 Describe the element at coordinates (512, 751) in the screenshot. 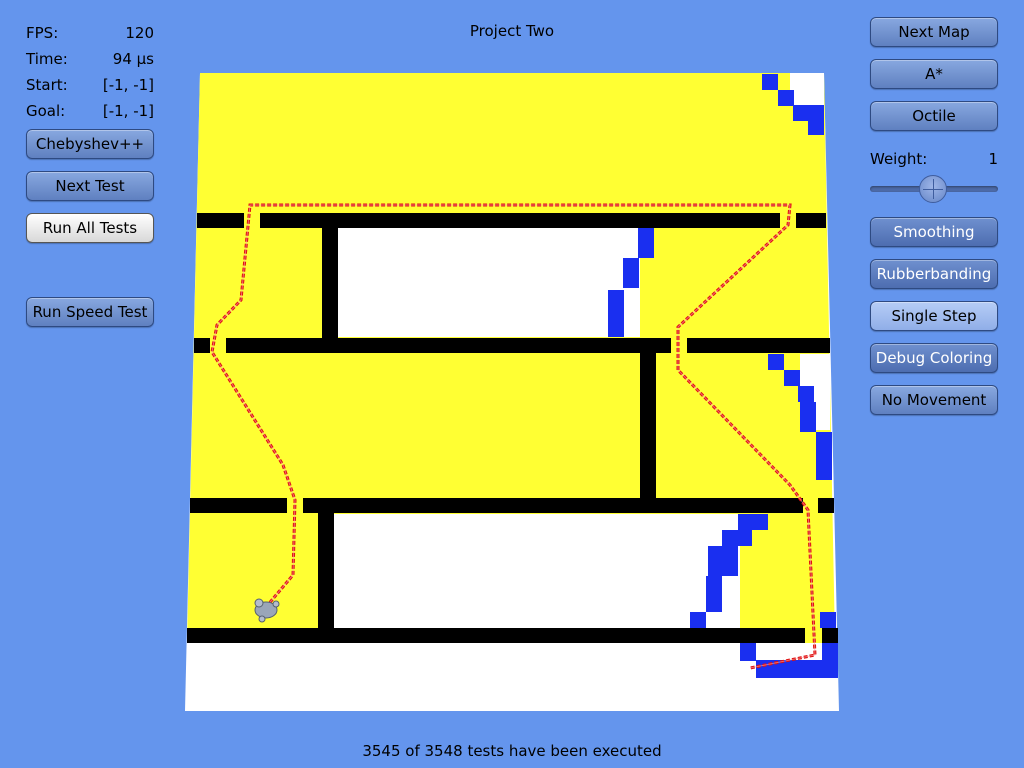

I see `status-text: 3545 of 3548 tests have been executed` at that location.